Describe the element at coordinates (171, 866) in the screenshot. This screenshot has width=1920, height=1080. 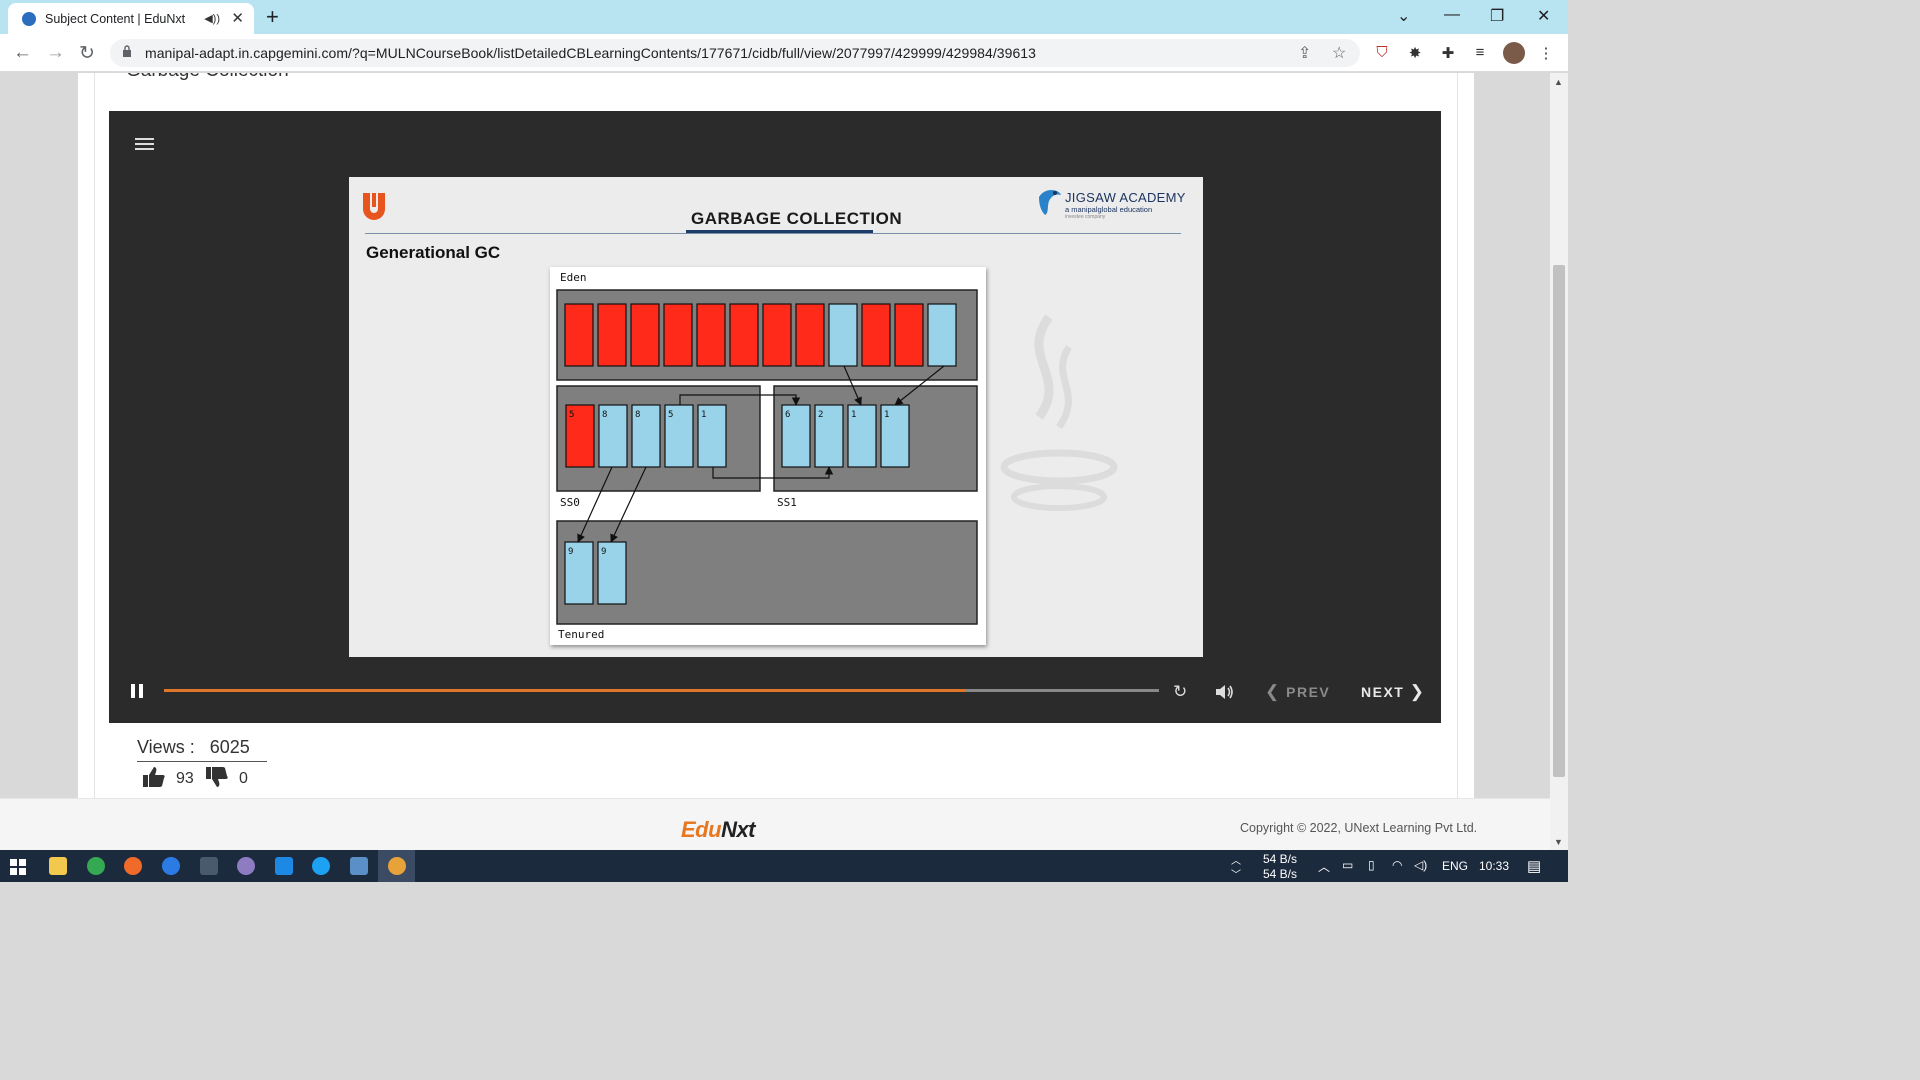
I see `app-blue-icon` at that location.